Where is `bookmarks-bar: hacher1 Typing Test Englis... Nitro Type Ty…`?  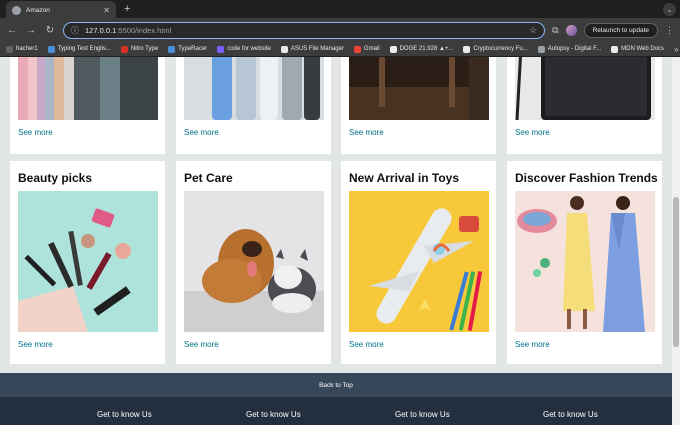 bookmarks-bar: hacher1 Typing Test Englis... Nitro Type Ty… is located at coordinates (340, 49).